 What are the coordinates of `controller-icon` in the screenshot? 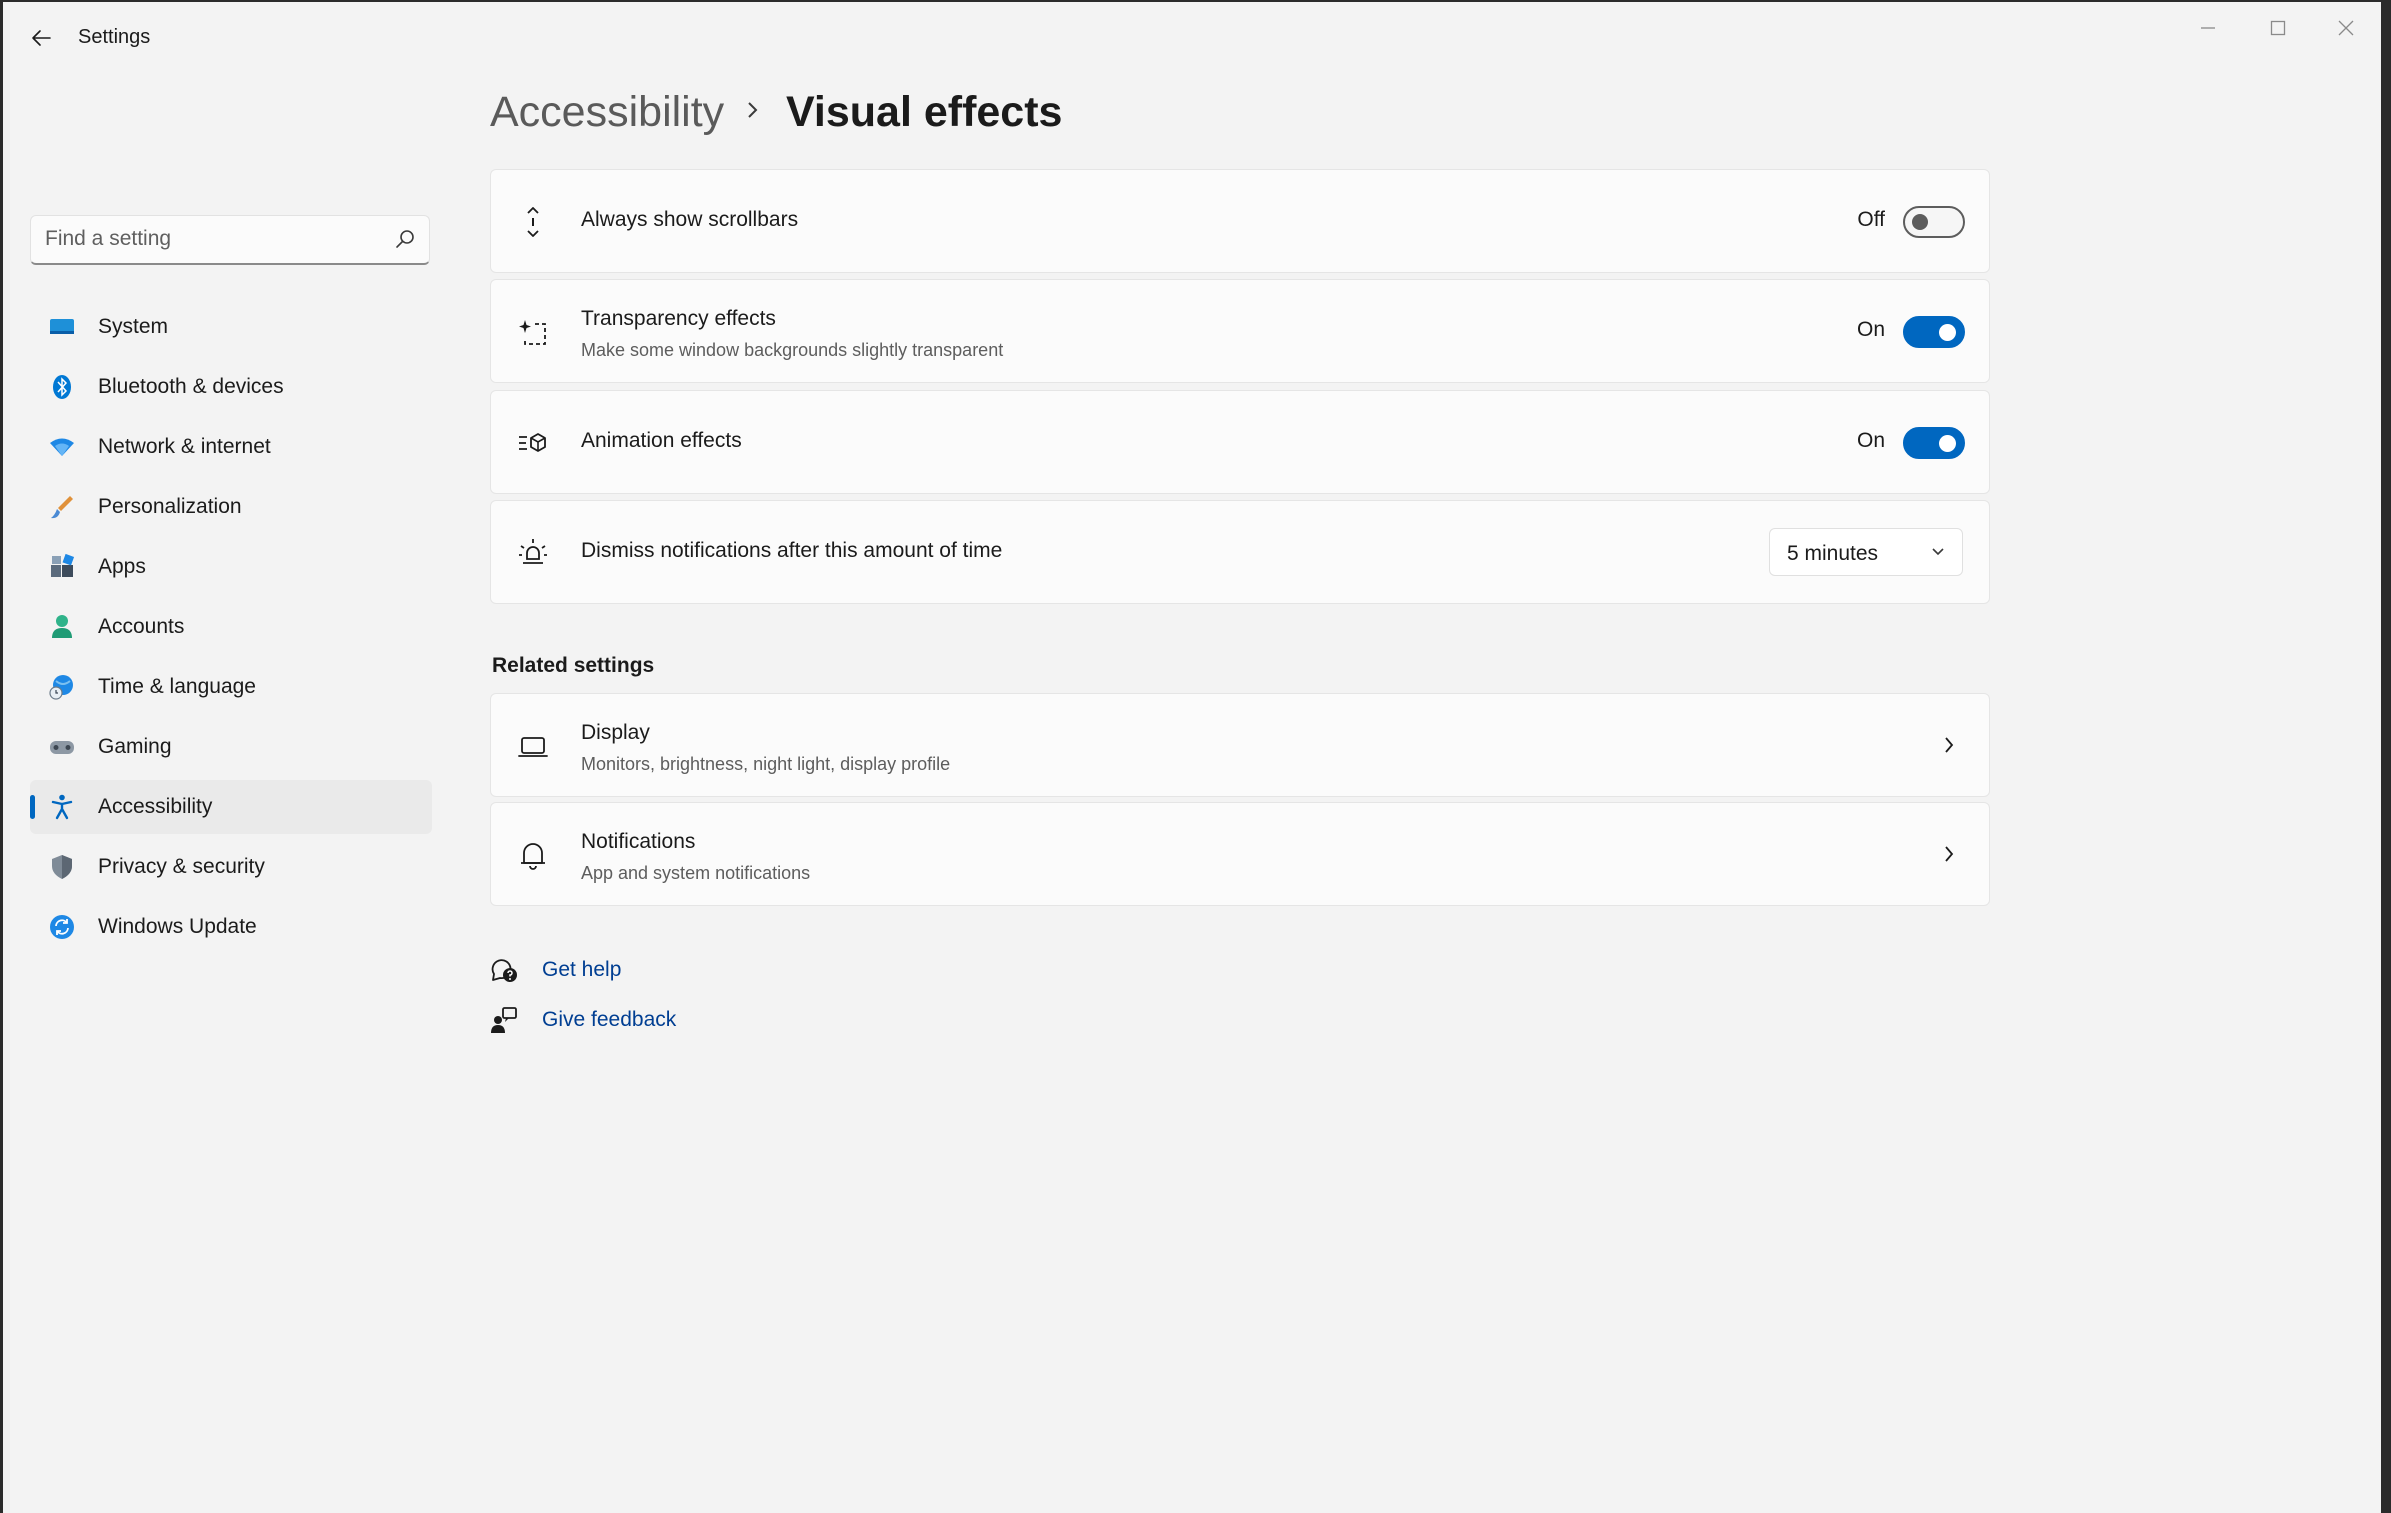 It's located at (62, 747).